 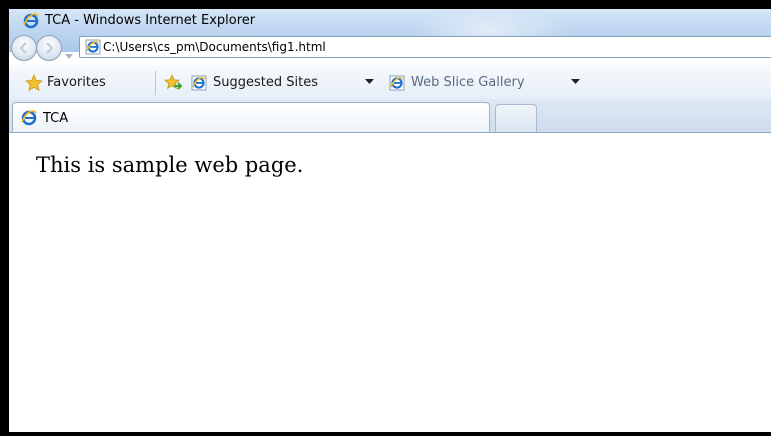 What do you see at coordinates (390, 50) in the screenshot?
I see `navigation-row: C:\Users\cs_pm\Documents\fig1.html` at bounding box center [390, 50].